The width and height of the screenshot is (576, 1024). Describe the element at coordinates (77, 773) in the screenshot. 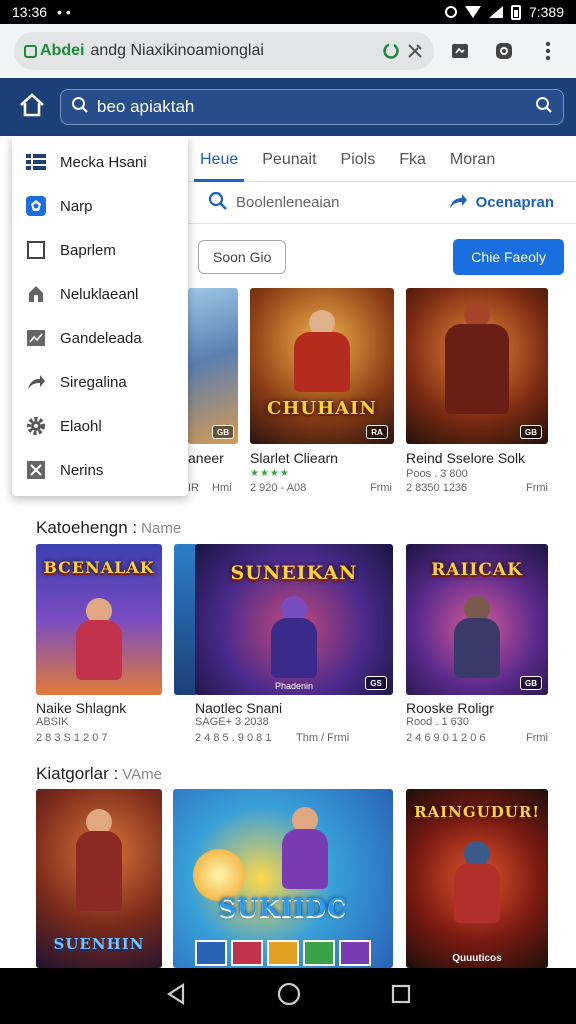

I see `section-title: Kiatgorlar :` at that location.